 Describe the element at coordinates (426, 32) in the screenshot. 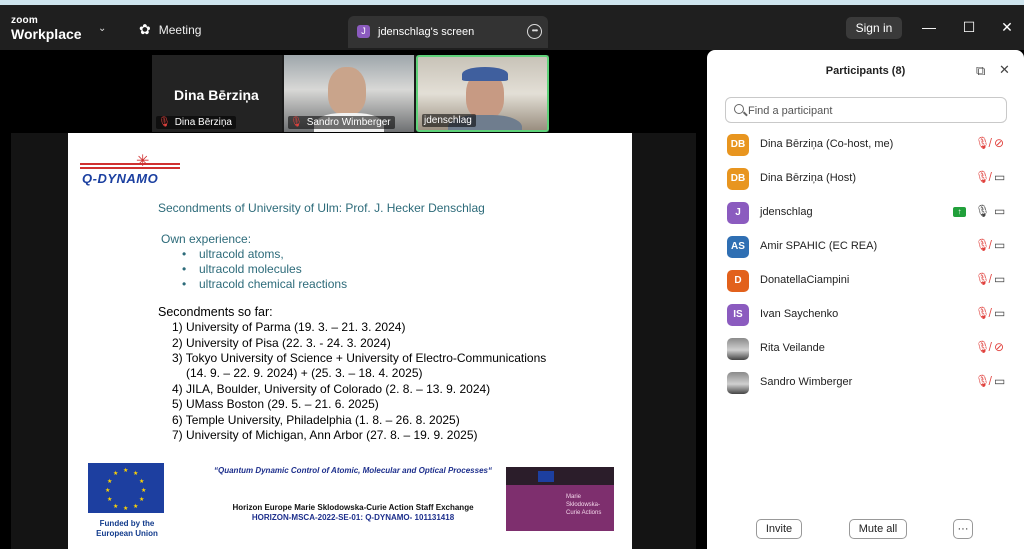

I see `shared-screen-label: jdenschlag's screen` at that location.